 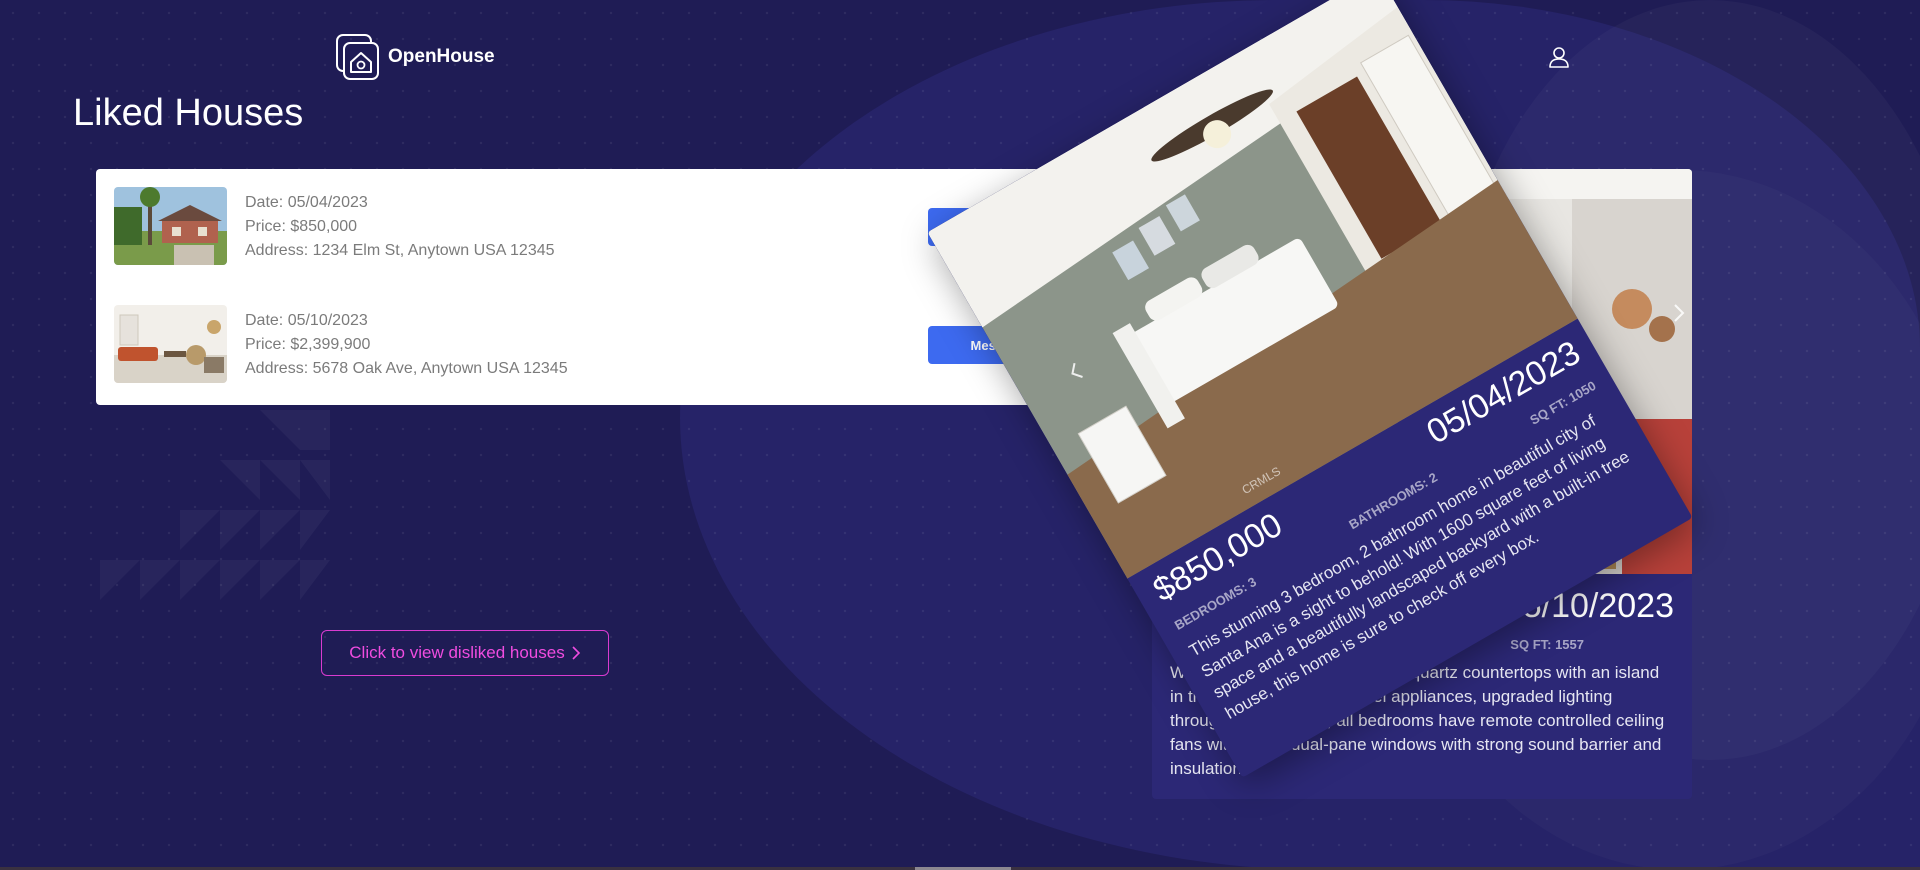 I want to click on card-sqft: SQ FT: 1557, so click(x=1547, y=644).